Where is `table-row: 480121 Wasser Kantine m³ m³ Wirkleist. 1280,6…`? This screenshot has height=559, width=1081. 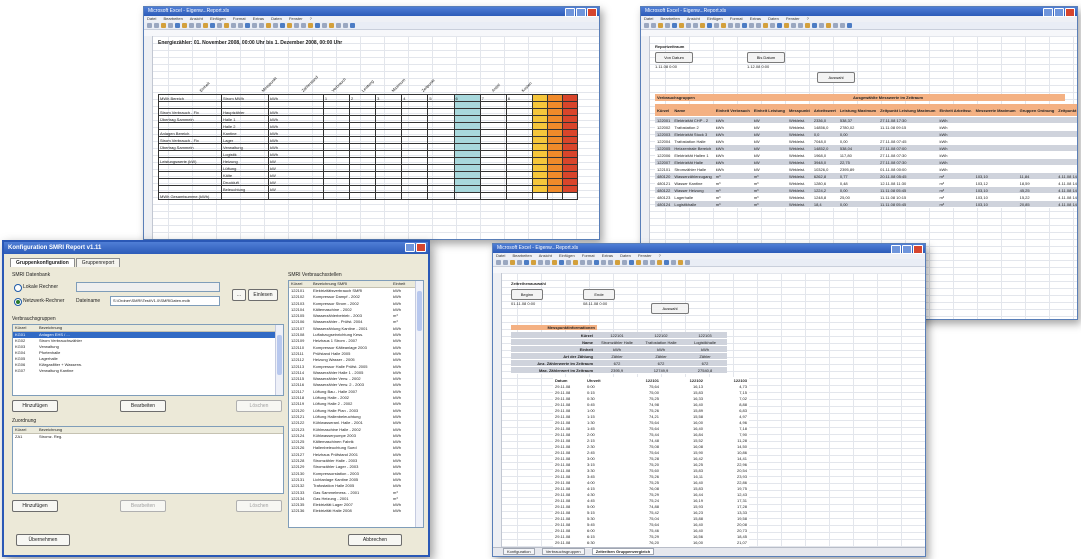 table-row: 480121 Wasser Kantine m³ m³ Wirkleist. 1280,6… is located at coordinates (866, 183).